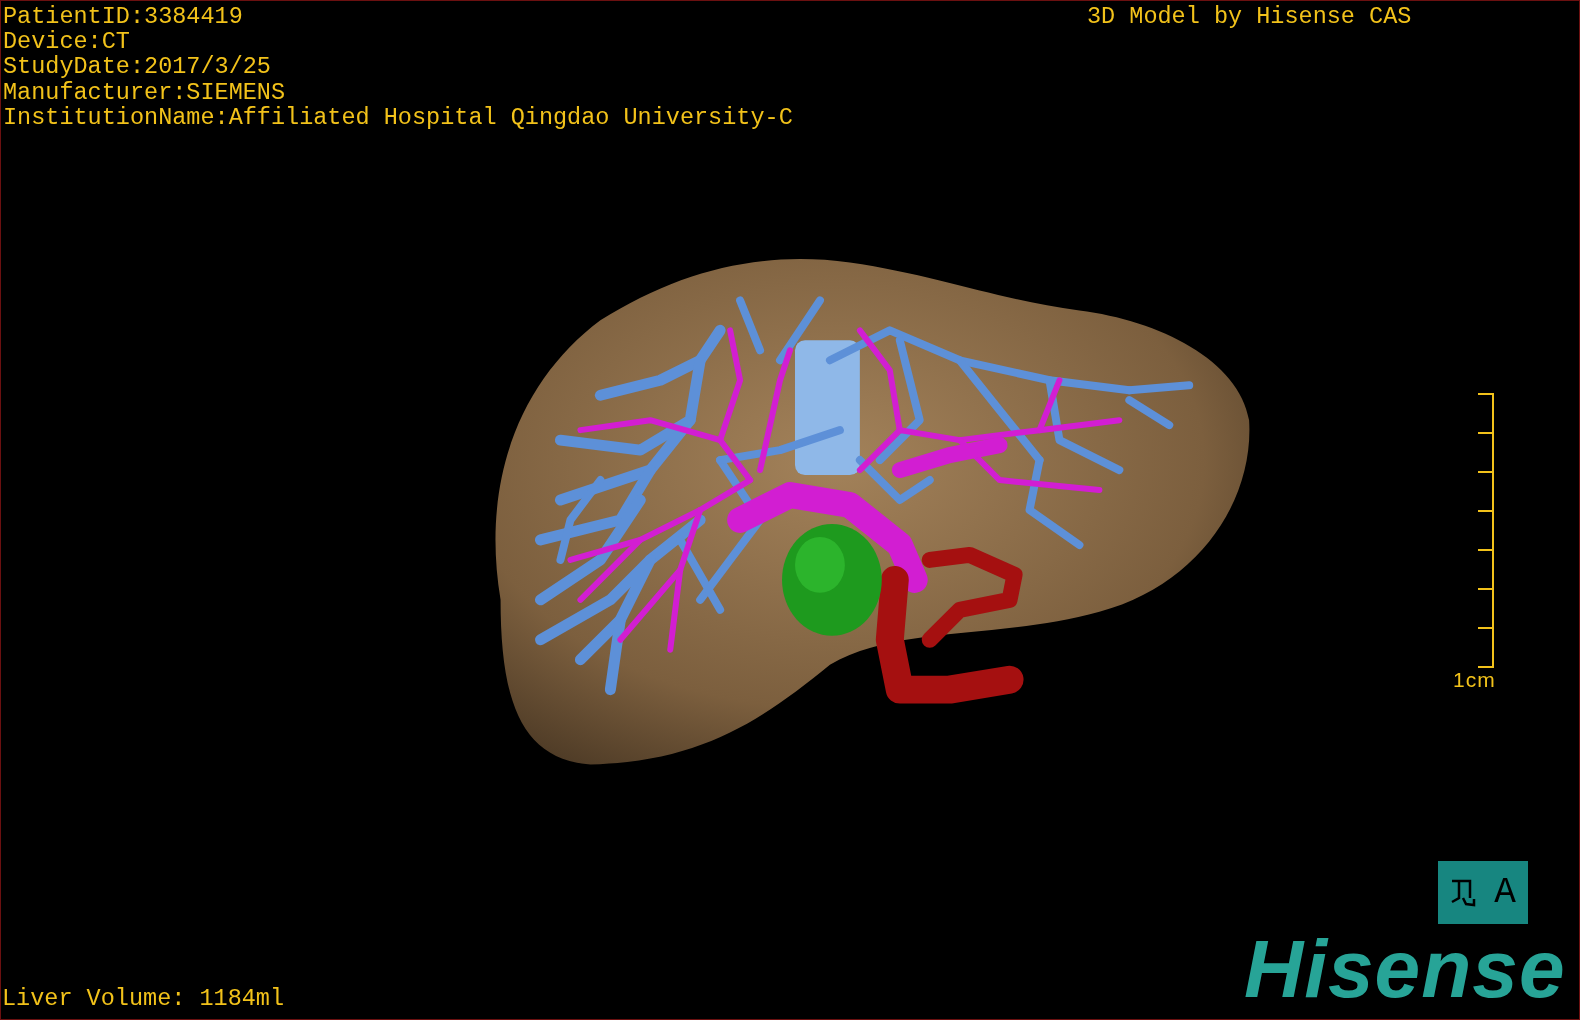 This screenshot has height=1020, width=1580. Describe the element at coordinates (66, 42) in the screenshot. I see `patient-info-text: Device:CT` at that location.